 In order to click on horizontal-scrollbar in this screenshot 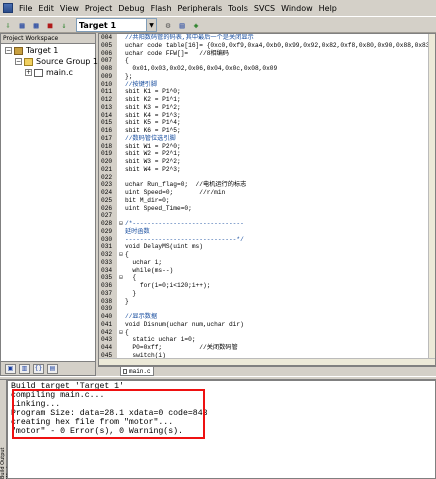, I will do `click(267, 361)`.